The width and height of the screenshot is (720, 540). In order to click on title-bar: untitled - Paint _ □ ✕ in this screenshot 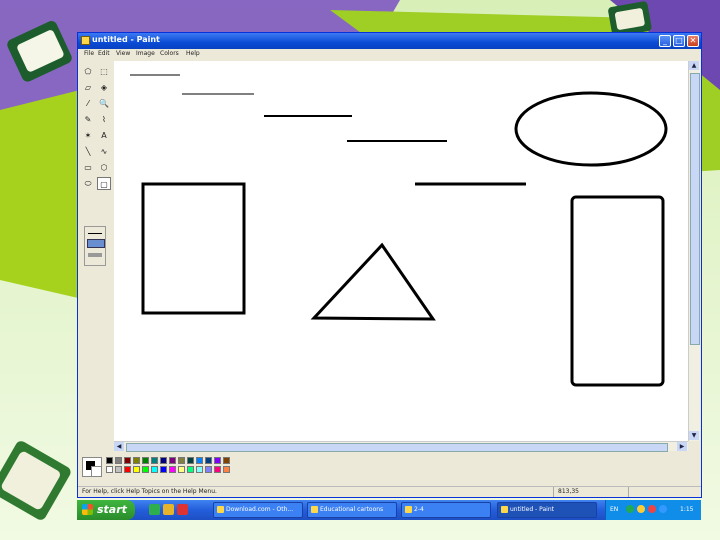, I will do `click(389, 41)`.